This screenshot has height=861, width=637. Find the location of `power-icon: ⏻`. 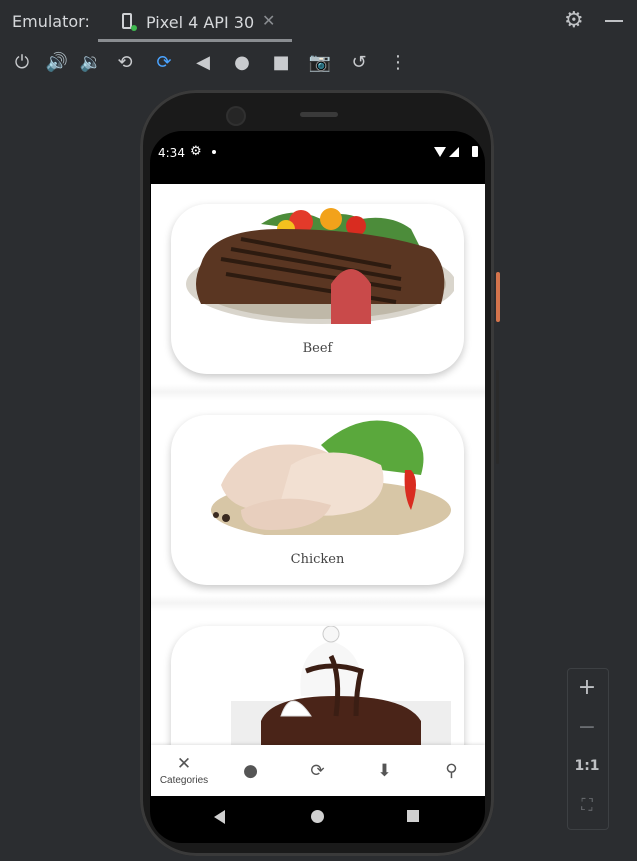

power-icon: ⏻ is located at coordinates (22, 62).